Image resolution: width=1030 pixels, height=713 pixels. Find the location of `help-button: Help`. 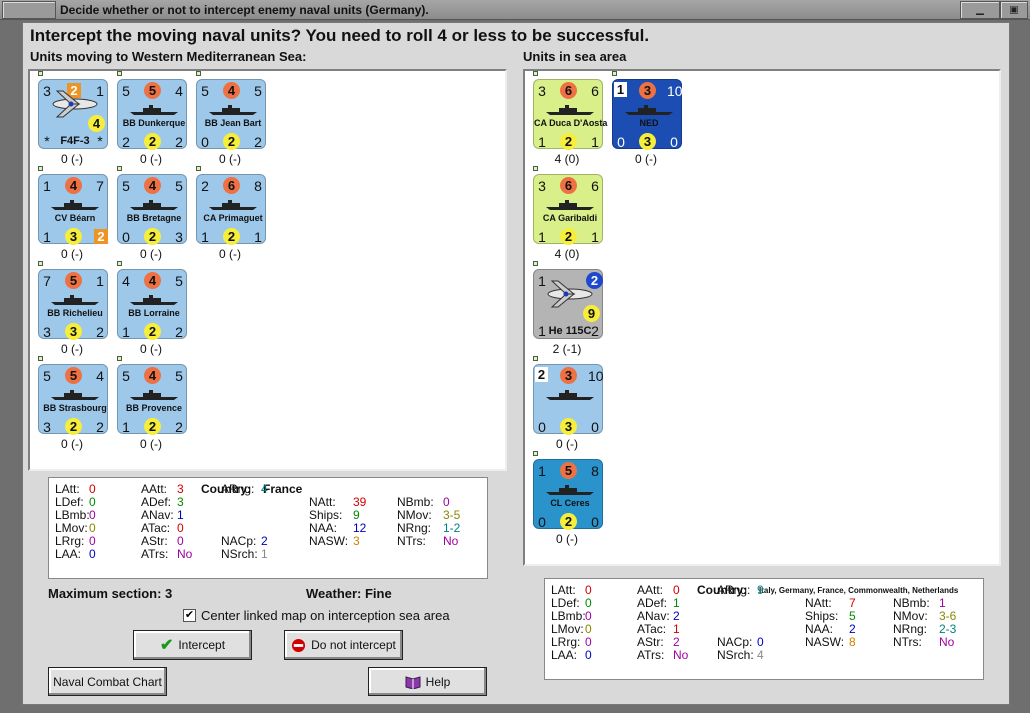

help-button: Help is located at coordinates (427, 681).